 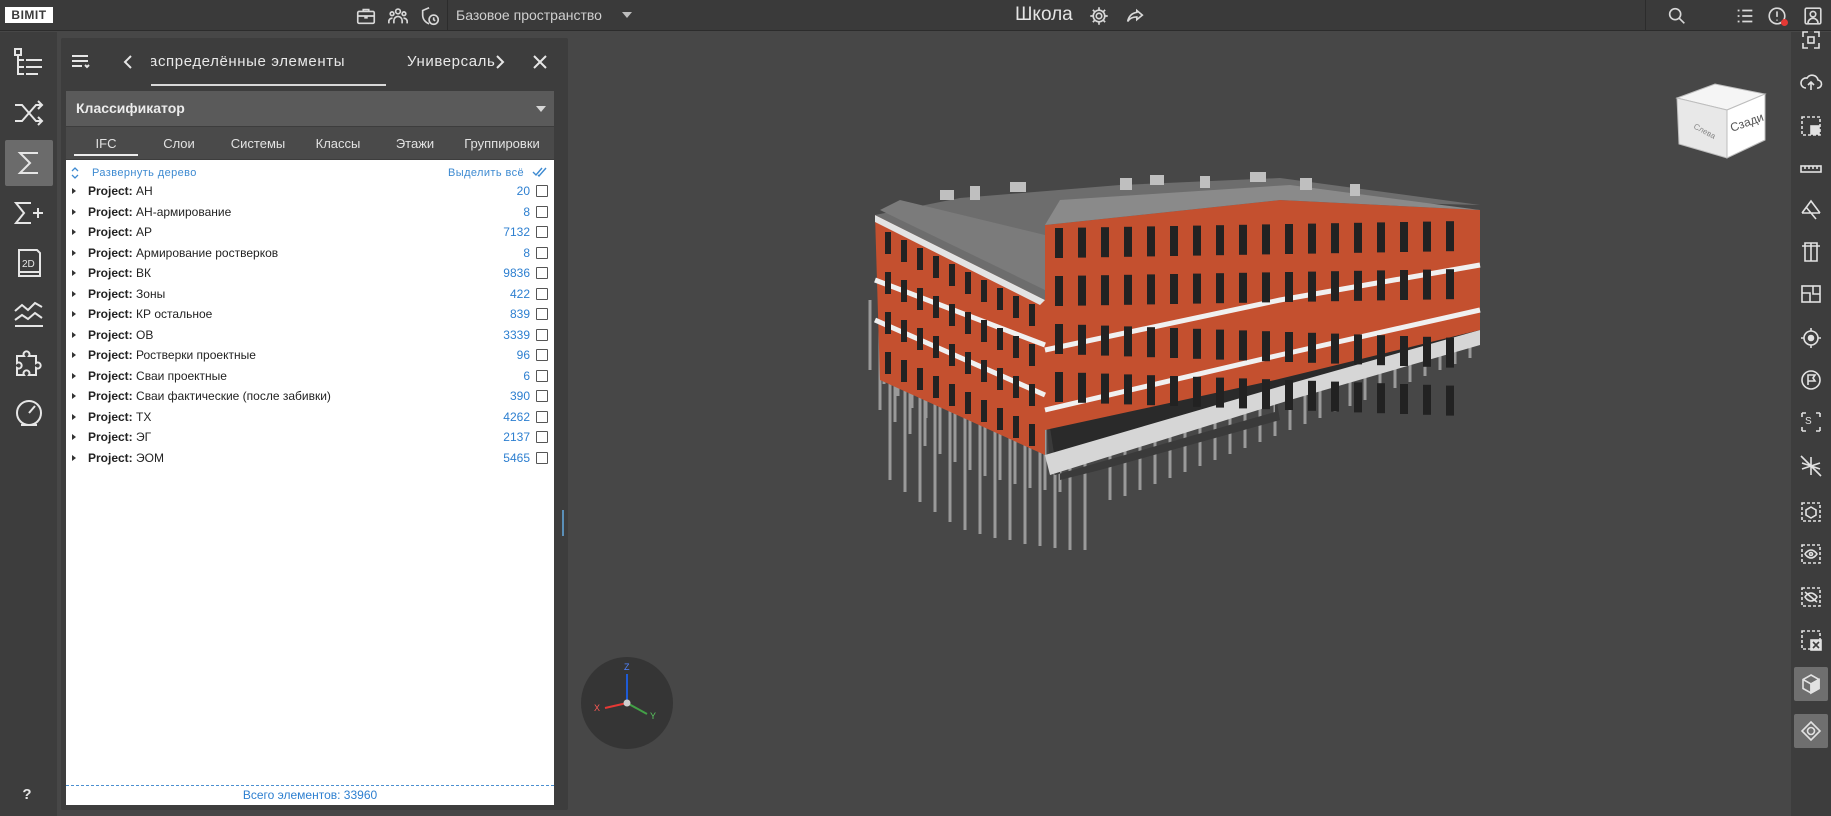 What do you see at coordinates (1811, 731) in the screenshot?
I see `navigation-mode-button` at bounding box center [1811, 731].